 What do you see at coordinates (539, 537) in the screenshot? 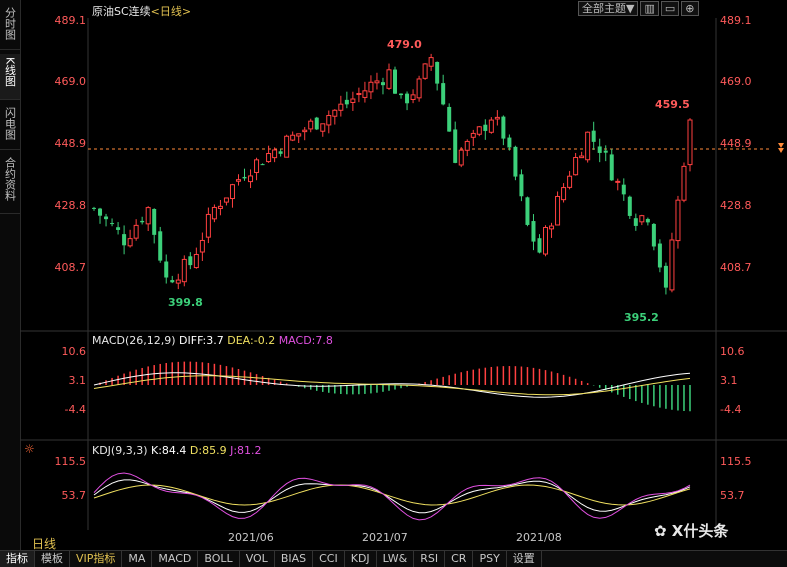
I see `x-date-label: 2021/08` at bounding box center [539, 537].